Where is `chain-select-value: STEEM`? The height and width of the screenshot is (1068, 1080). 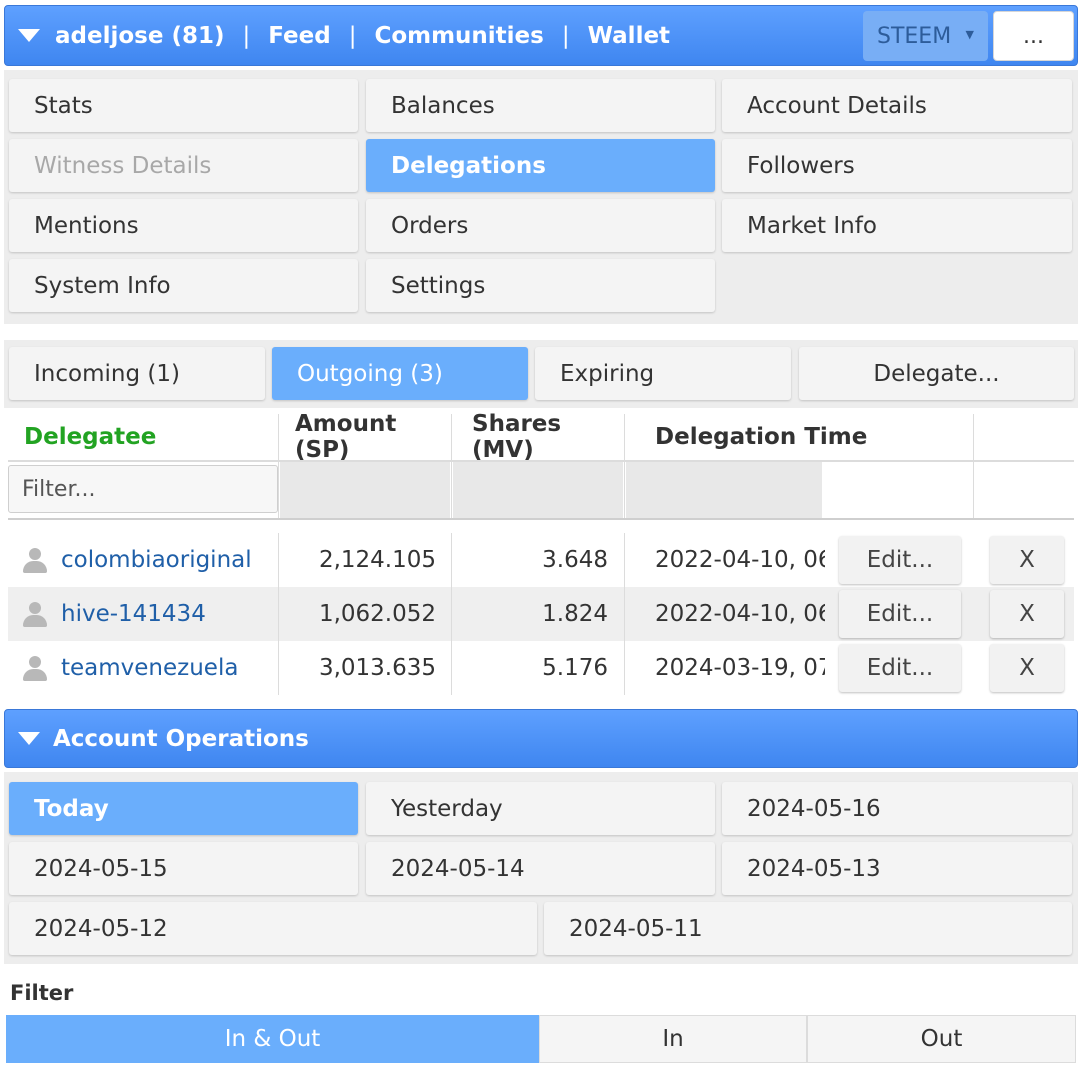 chain-select-value: STEEM is located at coordinates (914, 36).